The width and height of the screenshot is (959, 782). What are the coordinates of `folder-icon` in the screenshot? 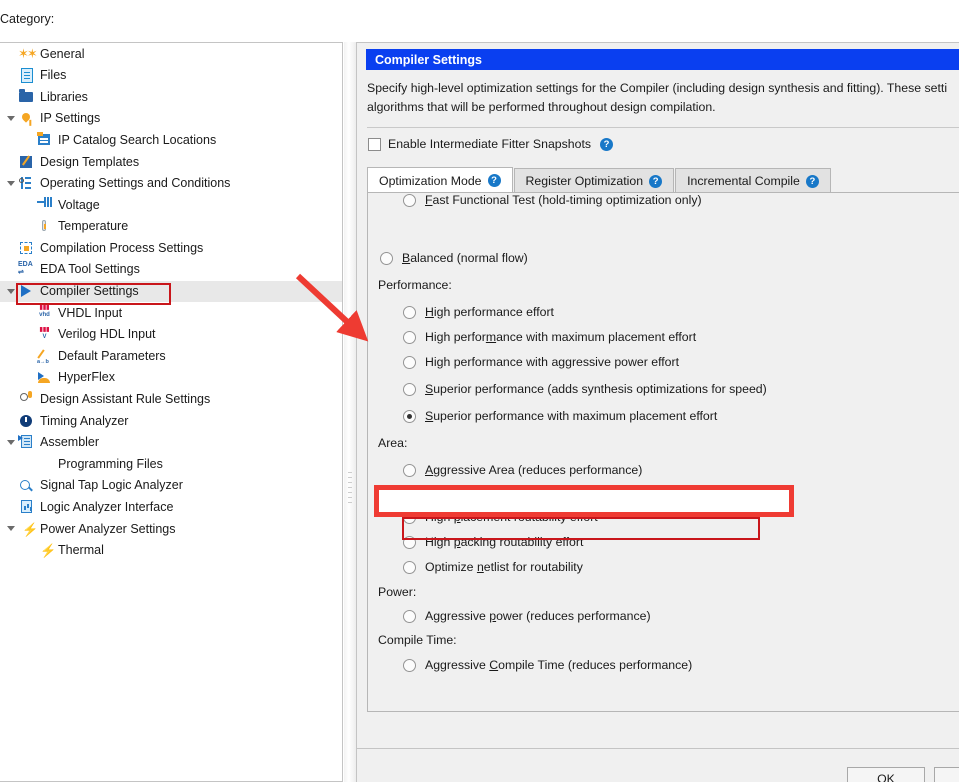 It's located at (26, 96).